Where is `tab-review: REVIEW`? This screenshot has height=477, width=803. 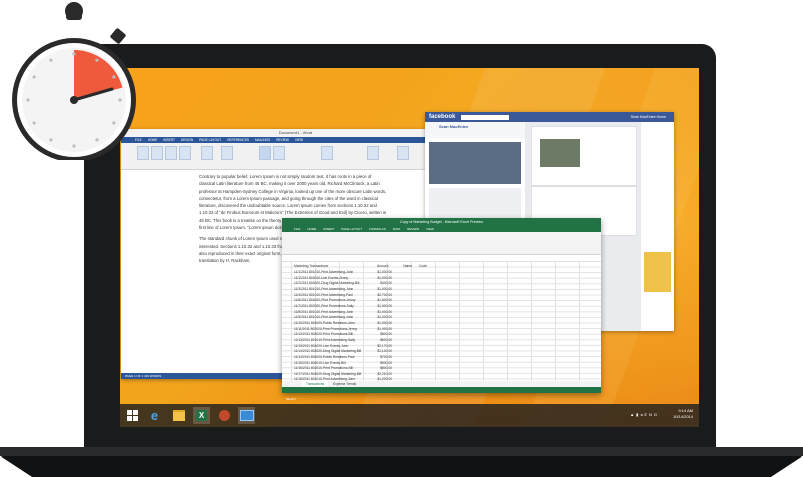 tab-review: REVIEW is located at coordinates (413, 229).